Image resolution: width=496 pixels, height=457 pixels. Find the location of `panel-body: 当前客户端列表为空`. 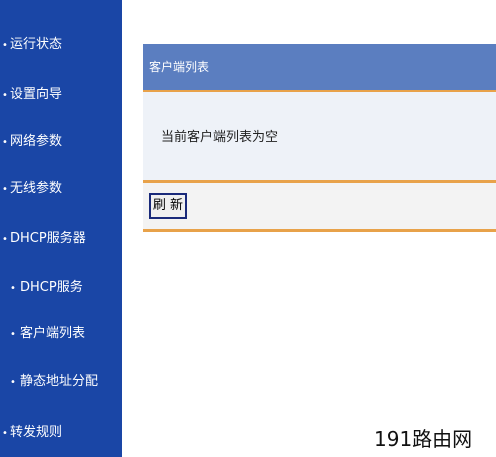

panel-body: 当前客户端列表为空 is located at coordinates (319, 136).